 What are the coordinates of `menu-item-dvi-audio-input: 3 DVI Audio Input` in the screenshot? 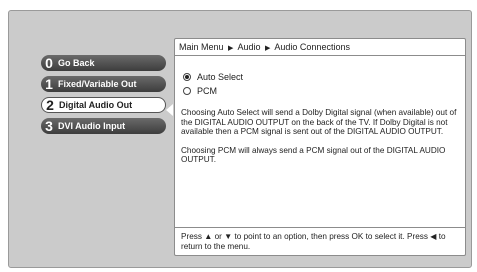 It's located at (103, 126).